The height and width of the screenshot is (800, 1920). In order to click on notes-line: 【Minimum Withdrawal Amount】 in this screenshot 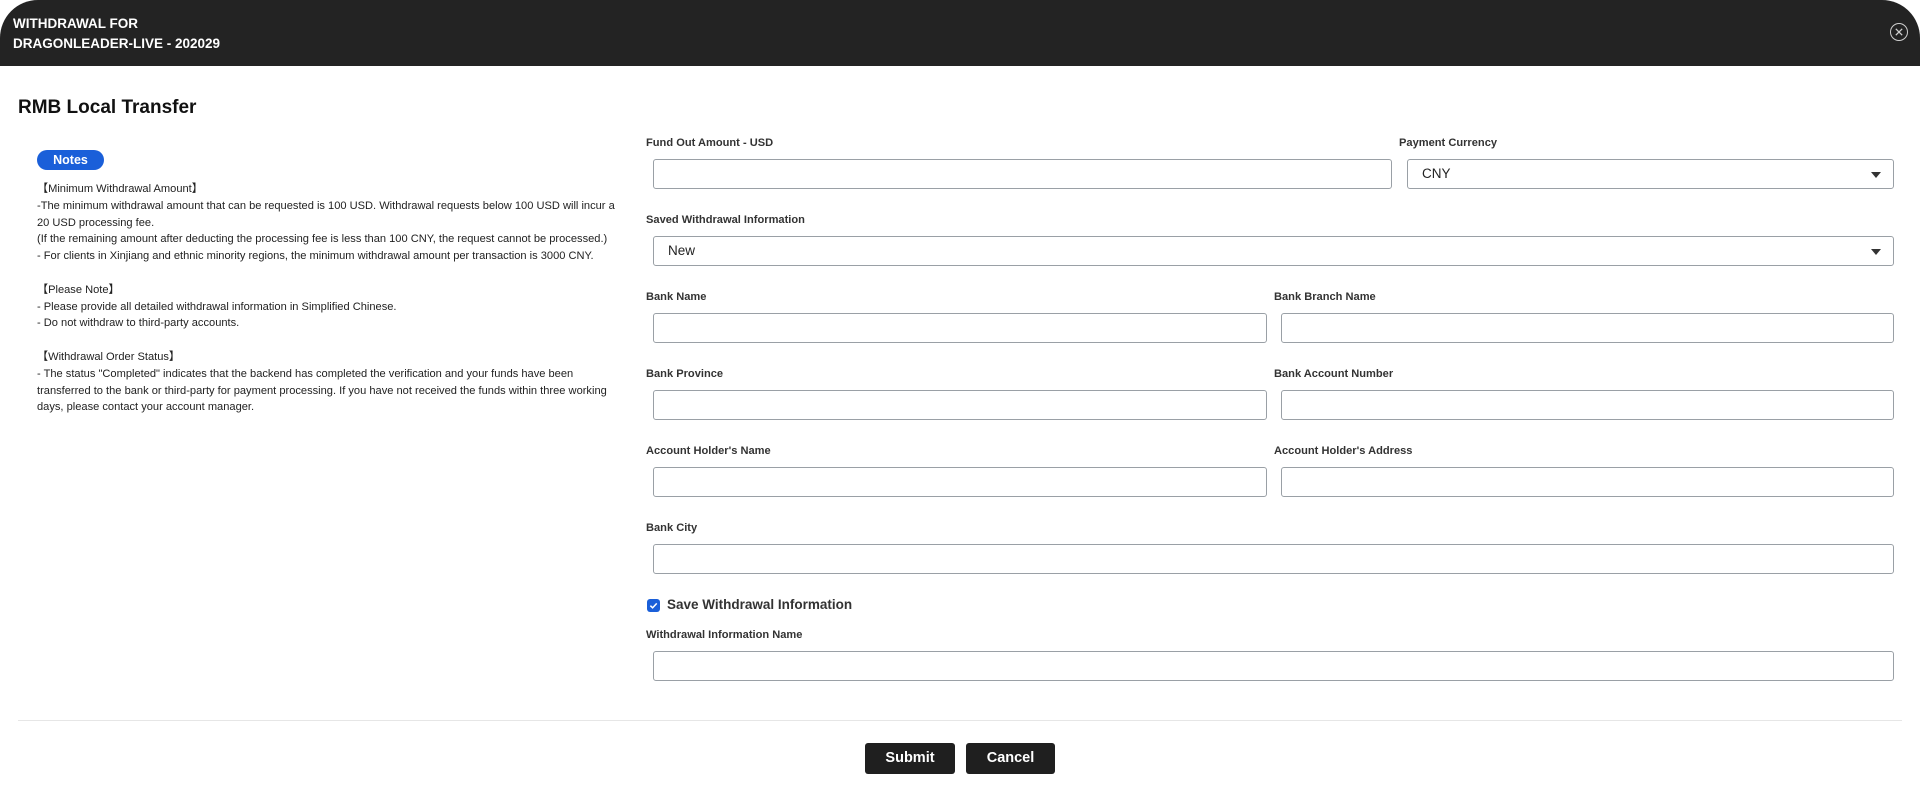, I will do `click(120, 189)`.